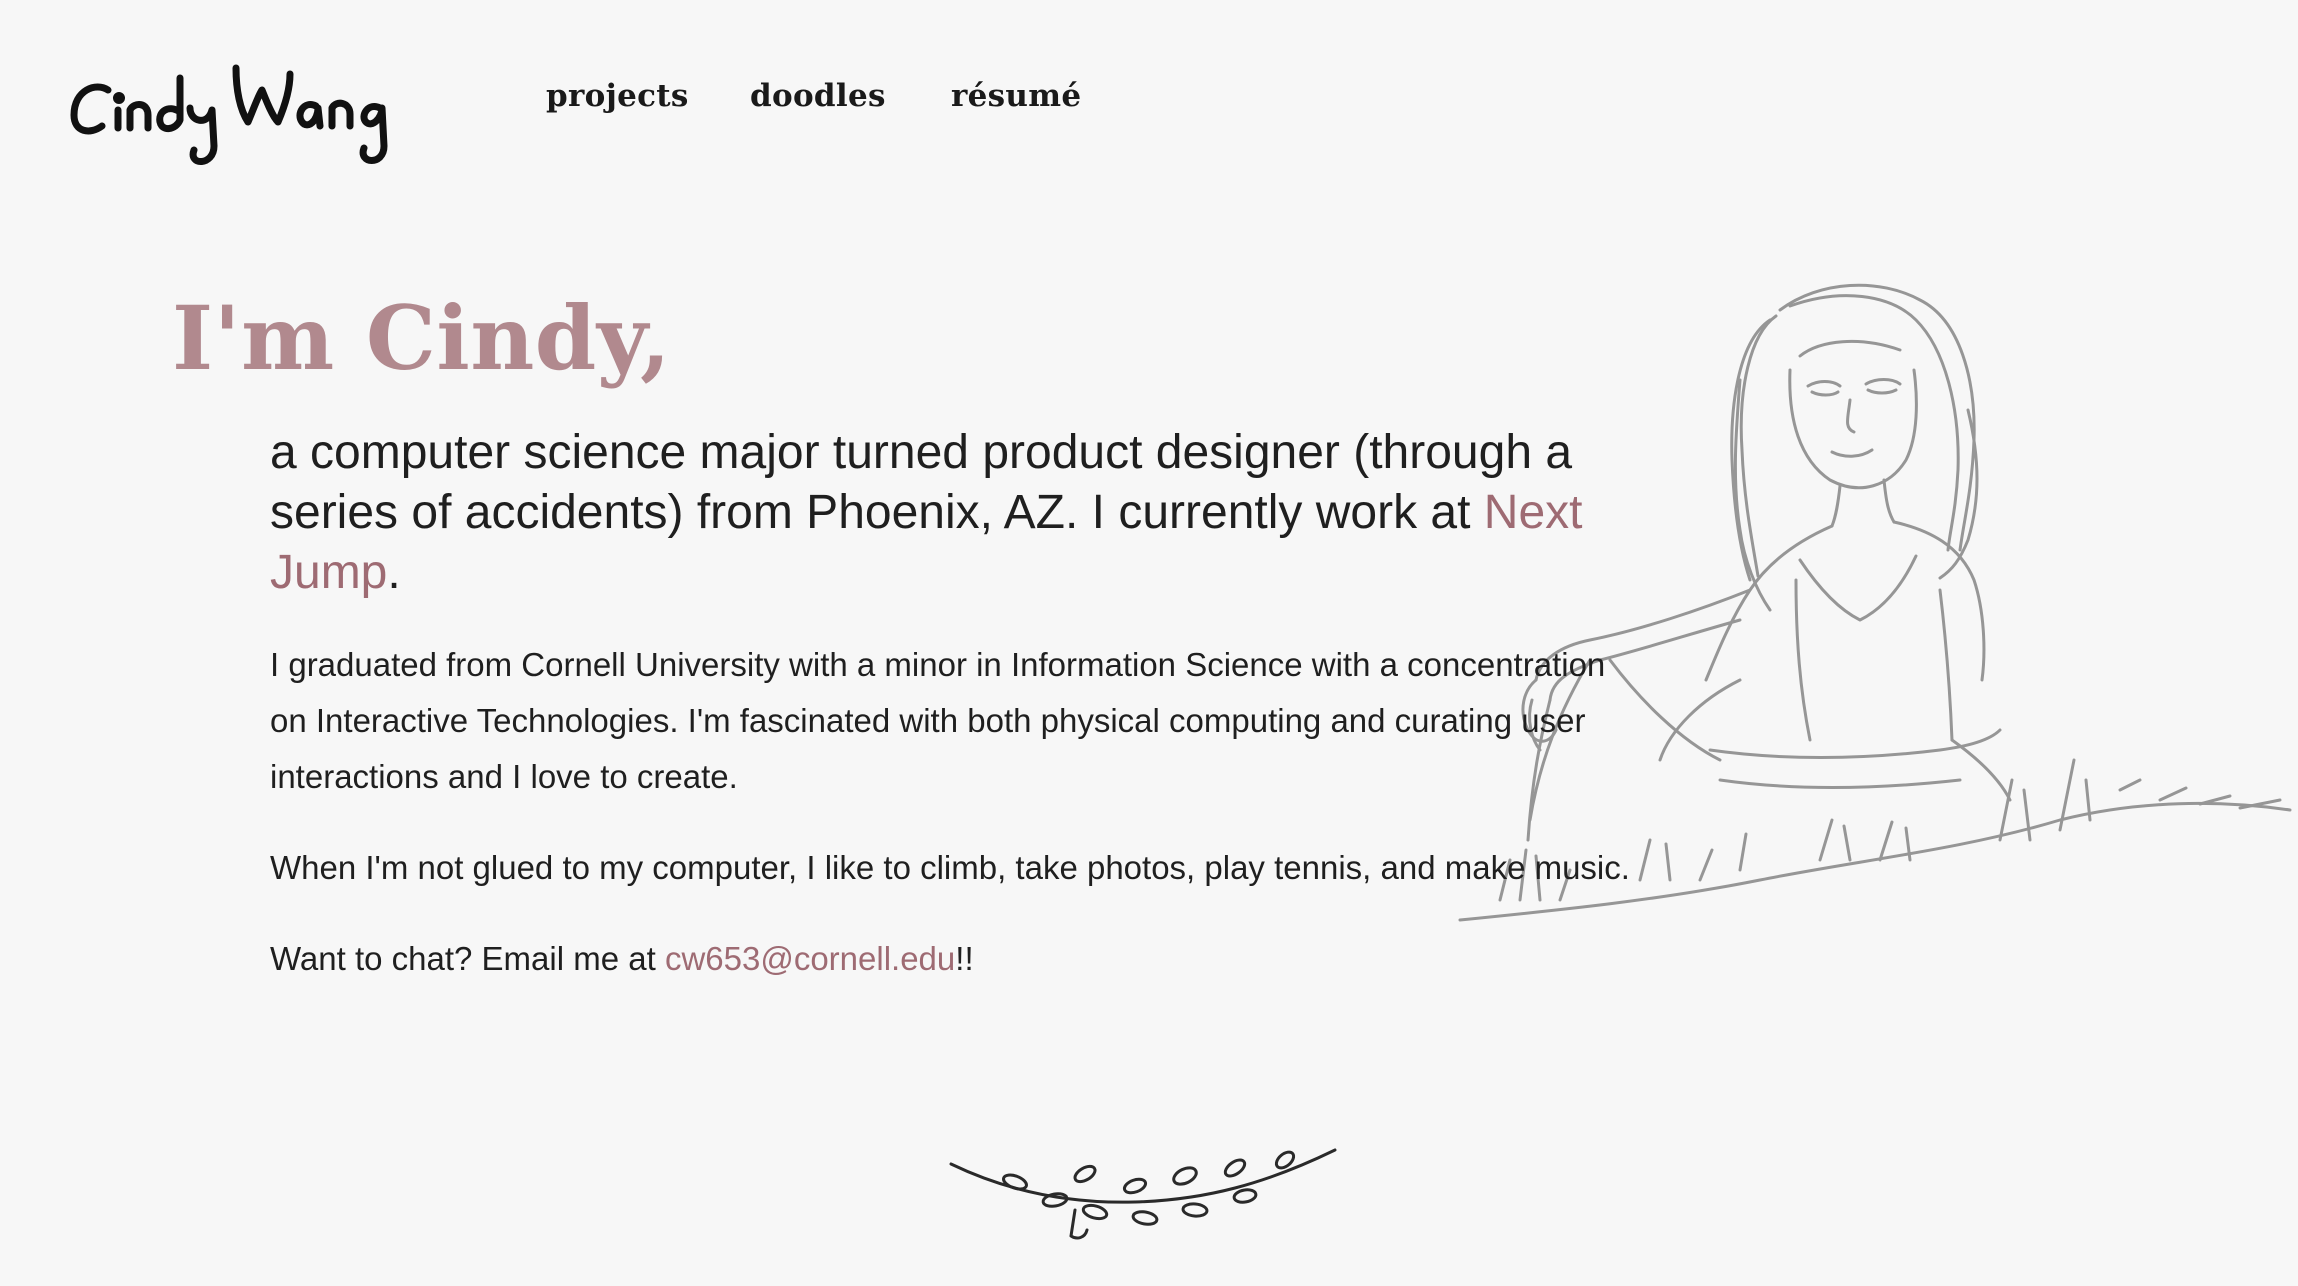 This screenshot has width=2298, height=1286. I want to click on nav-link-resume: résumé, so click(1016, 96).